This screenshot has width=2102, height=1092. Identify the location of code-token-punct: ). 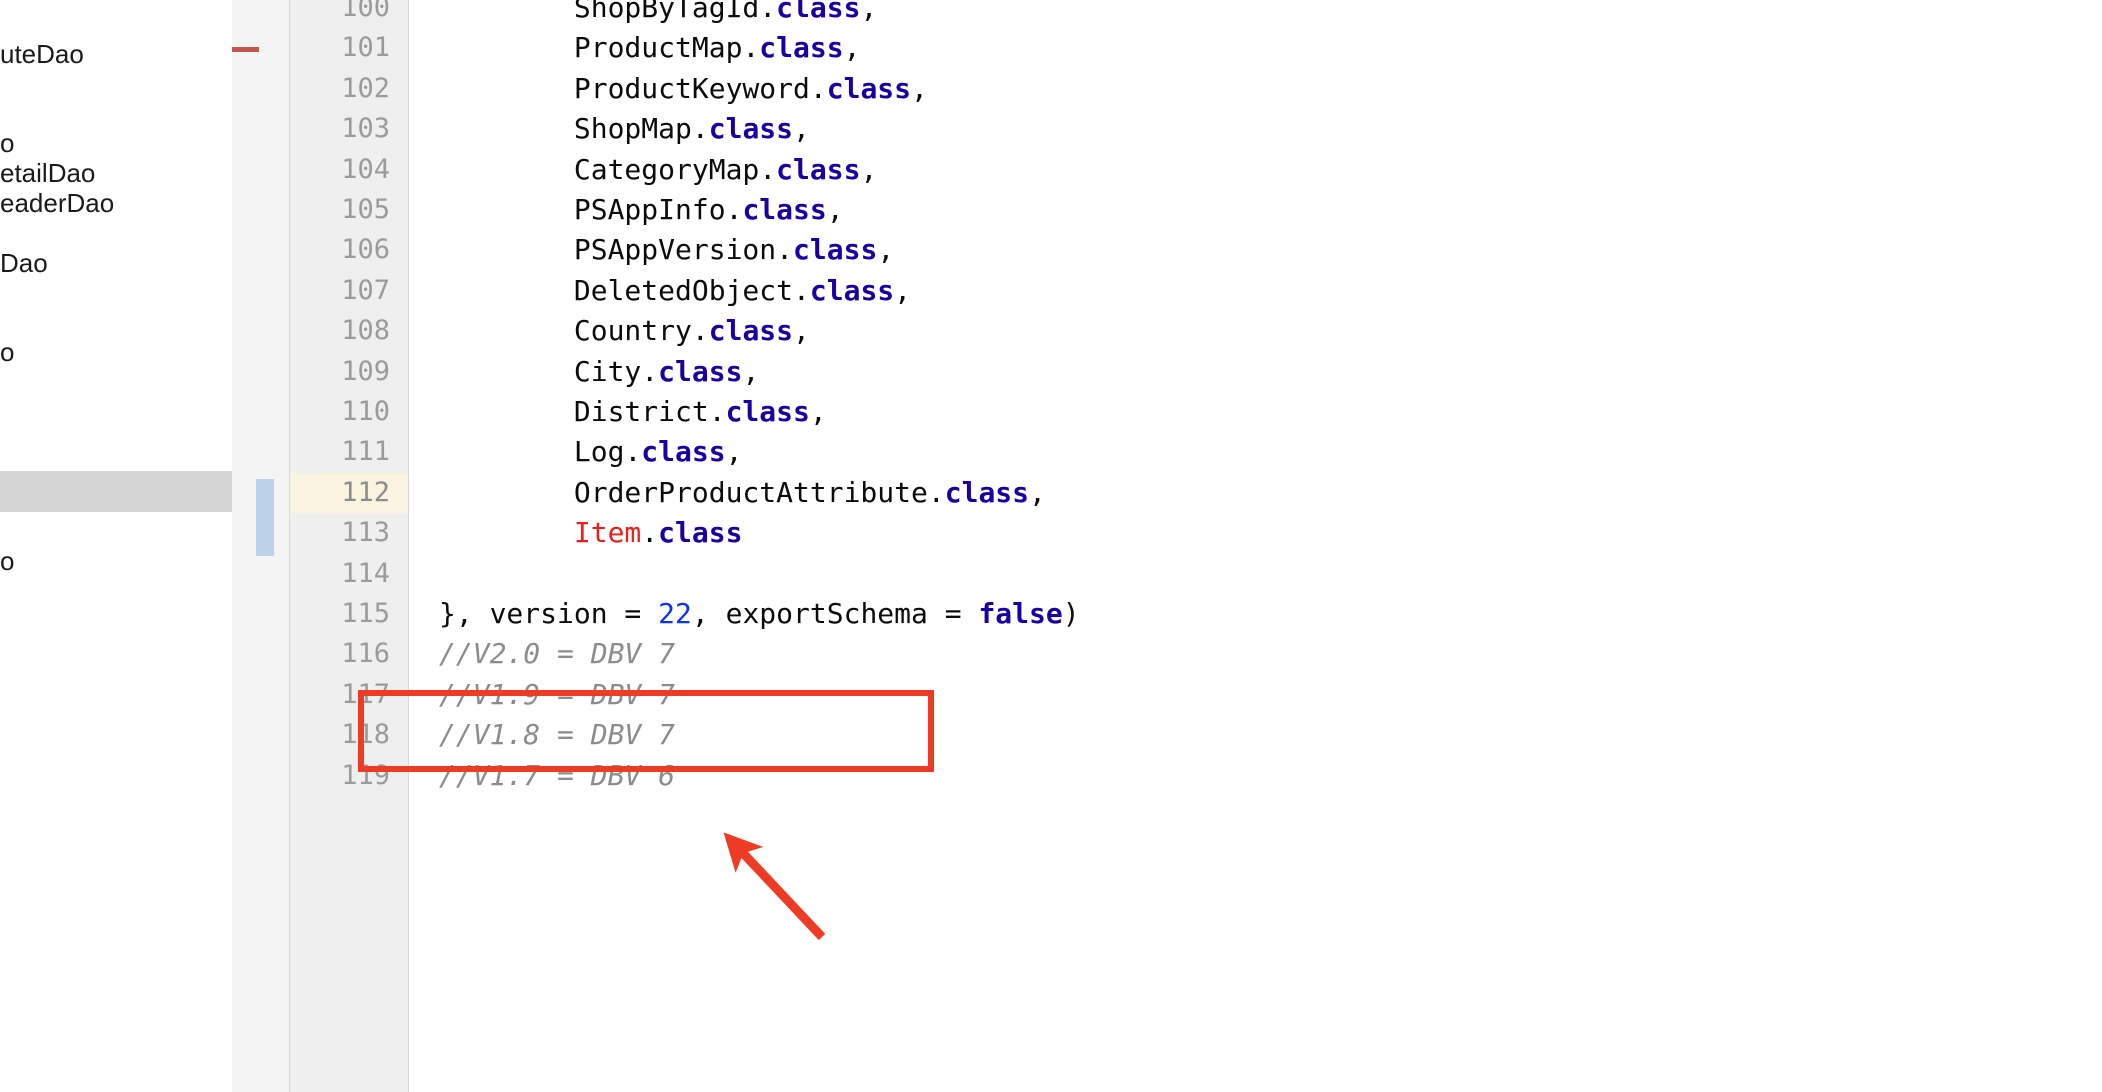
(1071, 613).